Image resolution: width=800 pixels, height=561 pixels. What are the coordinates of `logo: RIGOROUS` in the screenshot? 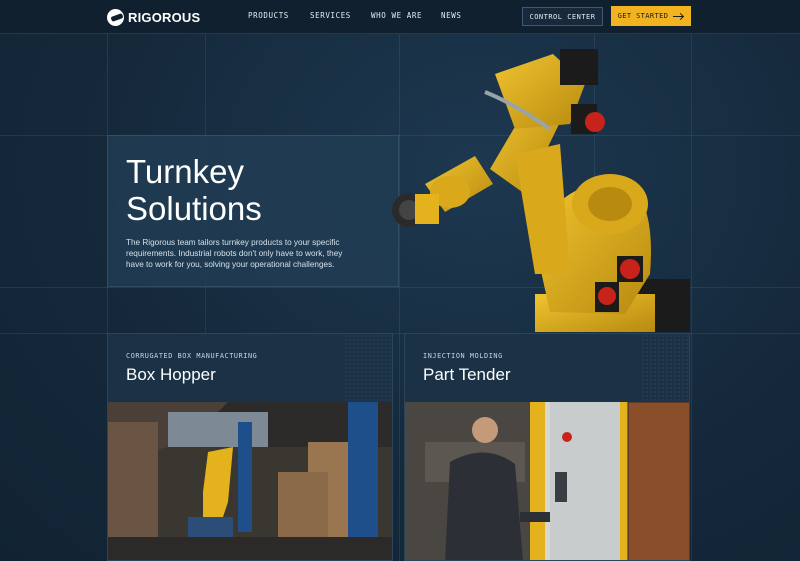 It's located at (153, 17).